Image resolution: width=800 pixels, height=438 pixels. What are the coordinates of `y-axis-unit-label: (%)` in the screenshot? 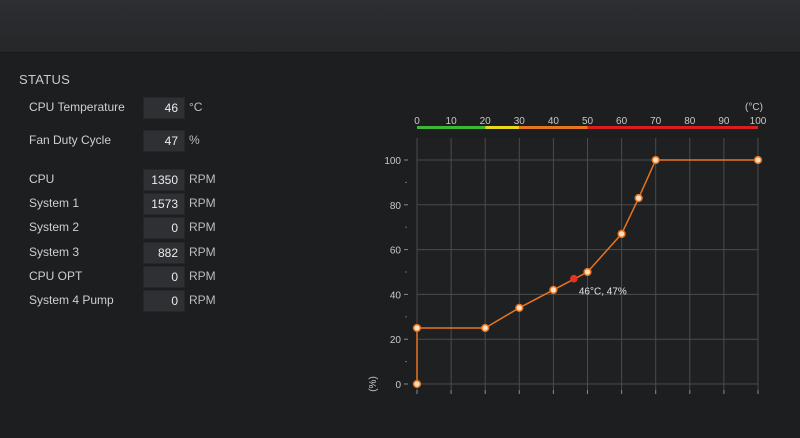 It's located at (373, 384).